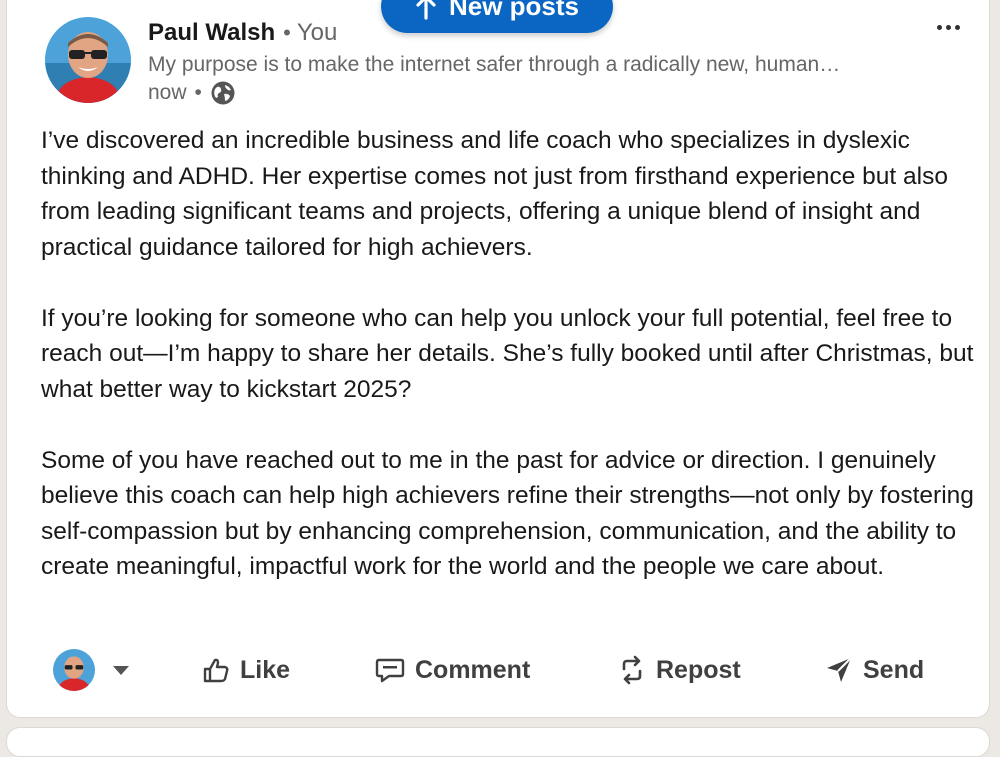 The height and width of the screenshot is (757, 1000). Describe the element at coordinates (426, 10) in the screenshot. I see `arrow-up-icon` at that location.